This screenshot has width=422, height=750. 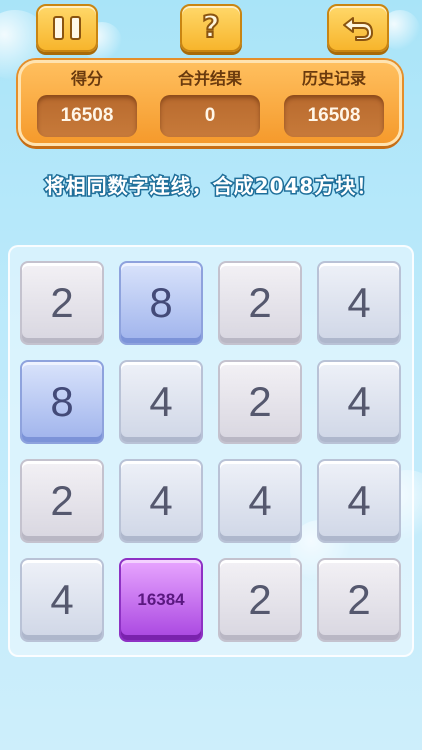 I want to click on tile-r3-c3: 4, so click(x=260, y=501).